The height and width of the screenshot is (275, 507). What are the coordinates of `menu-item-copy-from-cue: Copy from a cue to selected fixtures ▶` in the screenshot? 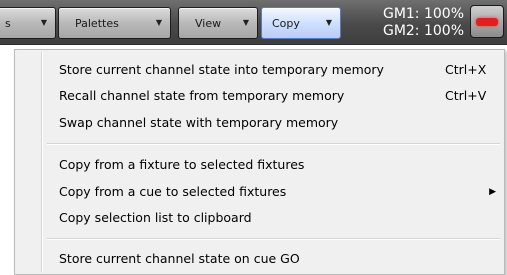 It's located at (259, 192).